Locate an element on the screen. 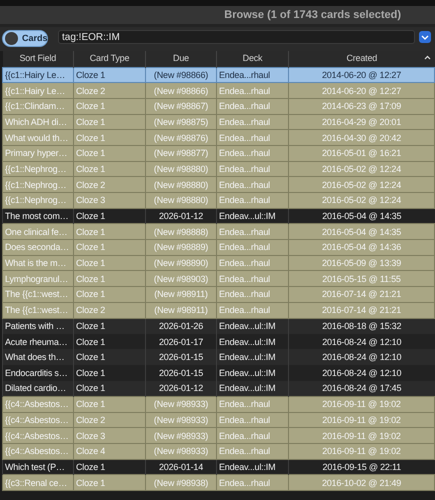 Image resolution: width=435 pixels, height=500 pixels. table-row: Acute rheuma… Cloze 1 2026-01-17 Endeav...ul::IM 2016-08-24 @ 12:10 is located at coordinates (218, 342).